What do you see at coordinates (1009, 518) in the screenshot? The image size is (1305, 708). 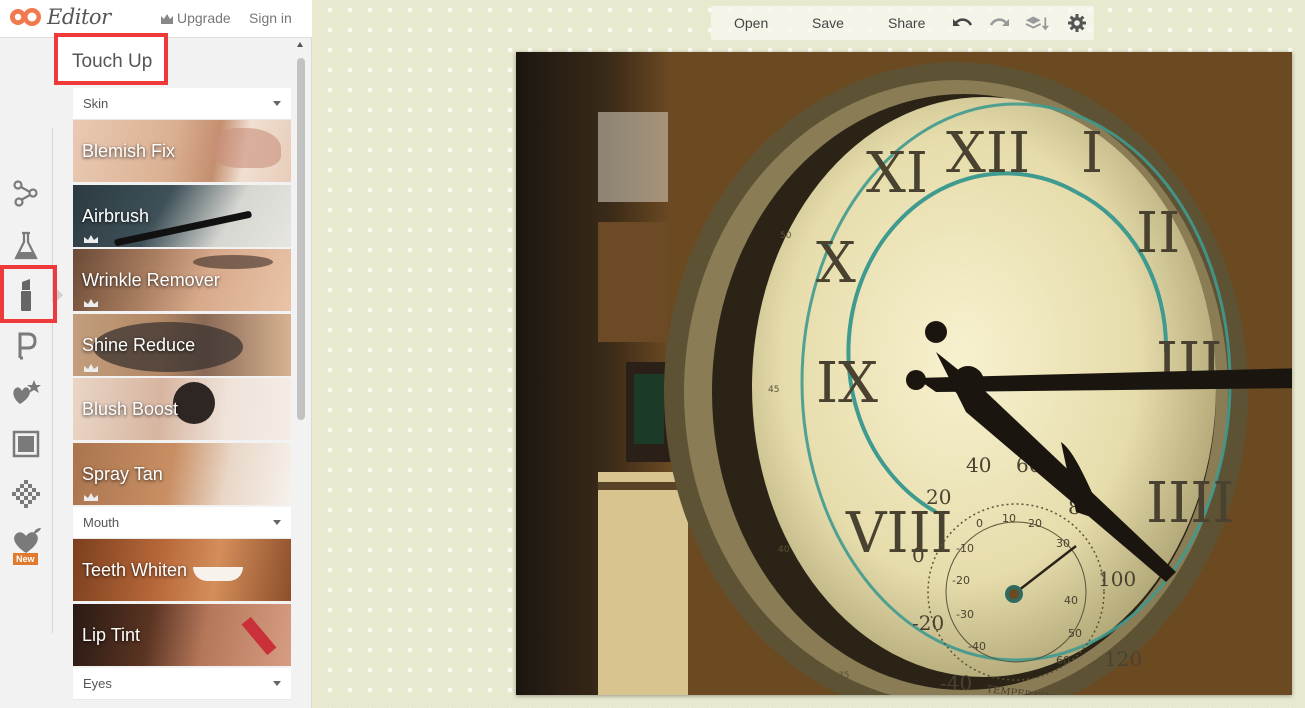 I see `gauge-inner-10: 10` at bounding box center [1009, 518].